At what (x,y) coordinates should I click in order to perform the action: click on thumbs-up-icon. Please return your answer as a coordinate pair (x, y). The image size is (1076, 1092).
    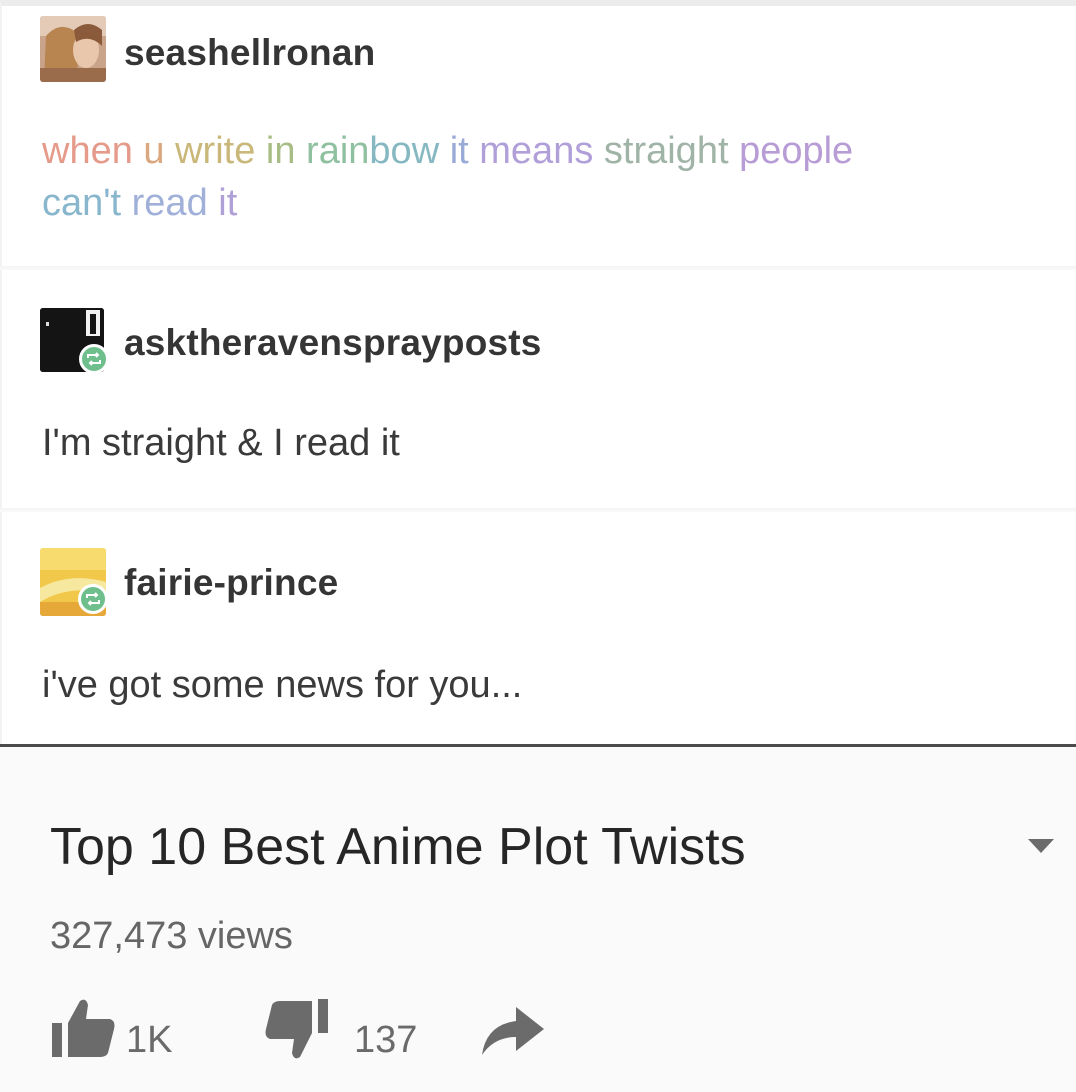
    Looking at the image, I should click on (83, 1028).